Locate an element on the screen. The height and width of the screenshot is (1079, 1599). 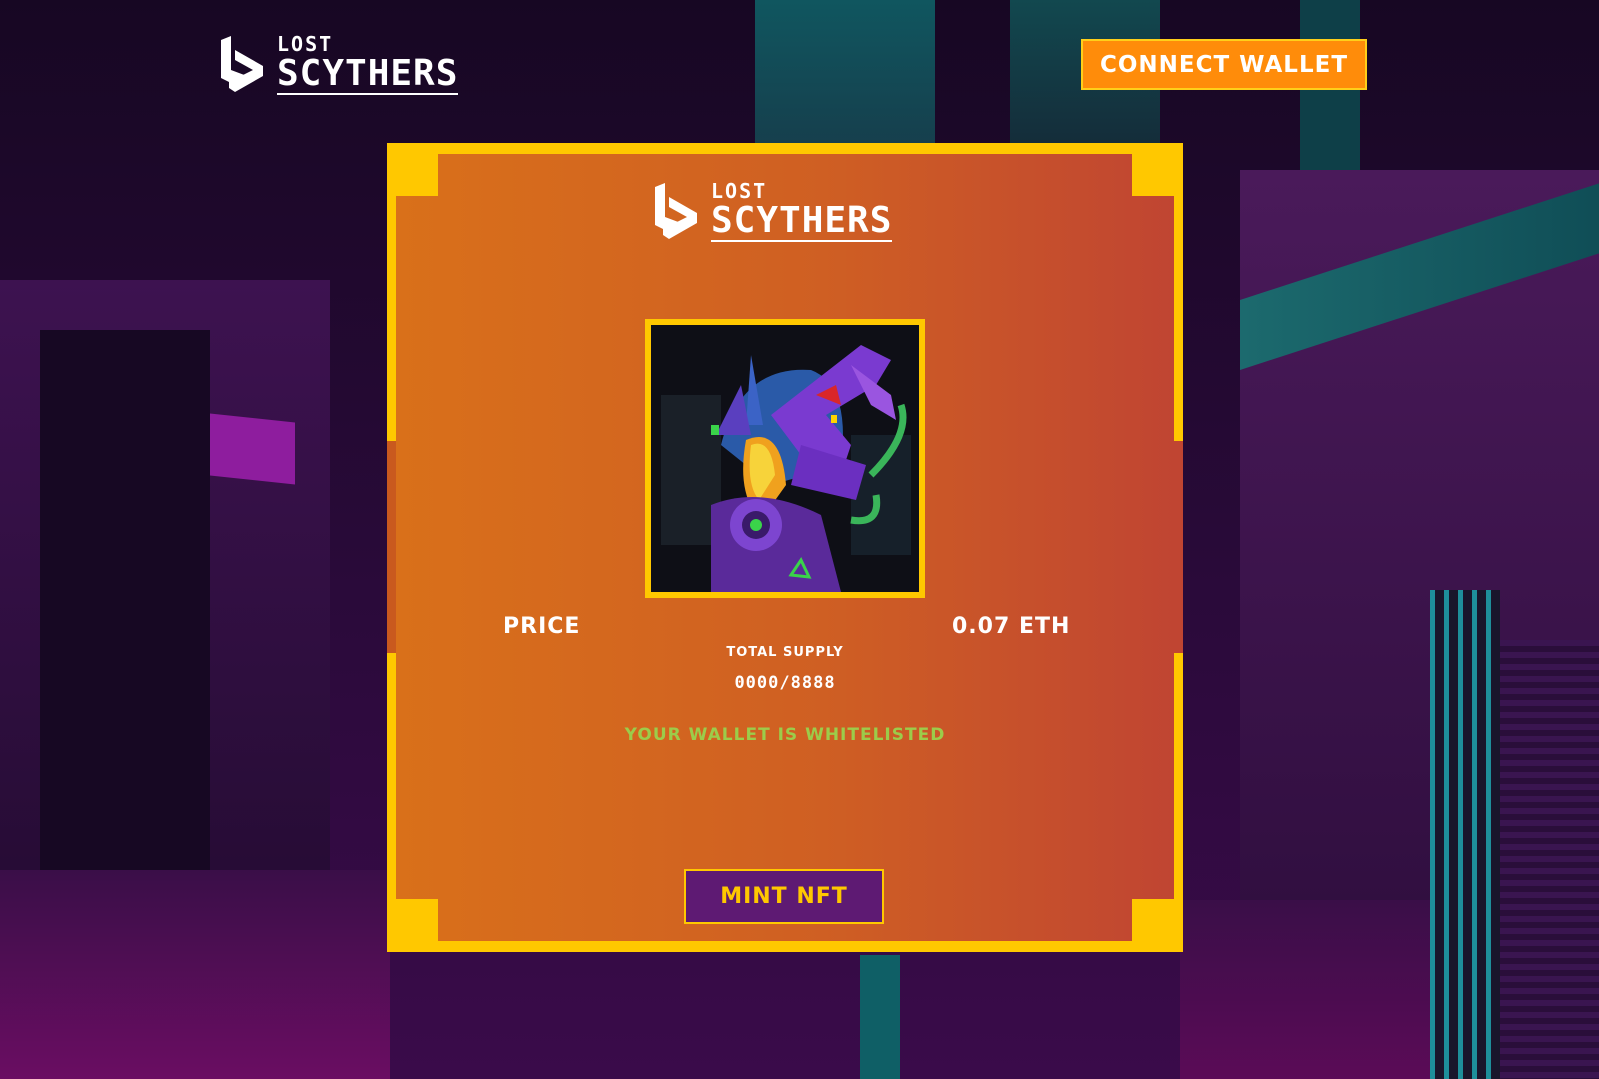
card-logo: LOST SCYTHERS is located at coordinates (770, 210).